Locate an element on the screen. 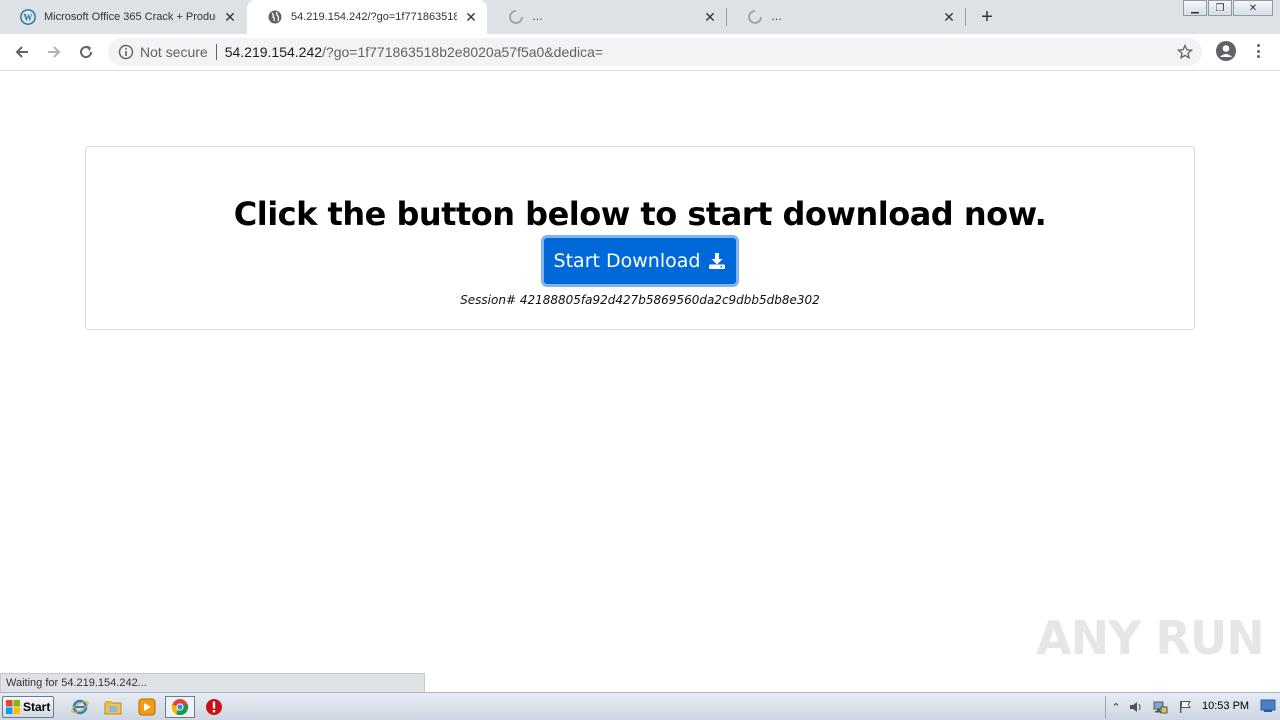 The height and width of the screenshot is (720, 1280). start-button: Start is located at coordinates (28, 707).